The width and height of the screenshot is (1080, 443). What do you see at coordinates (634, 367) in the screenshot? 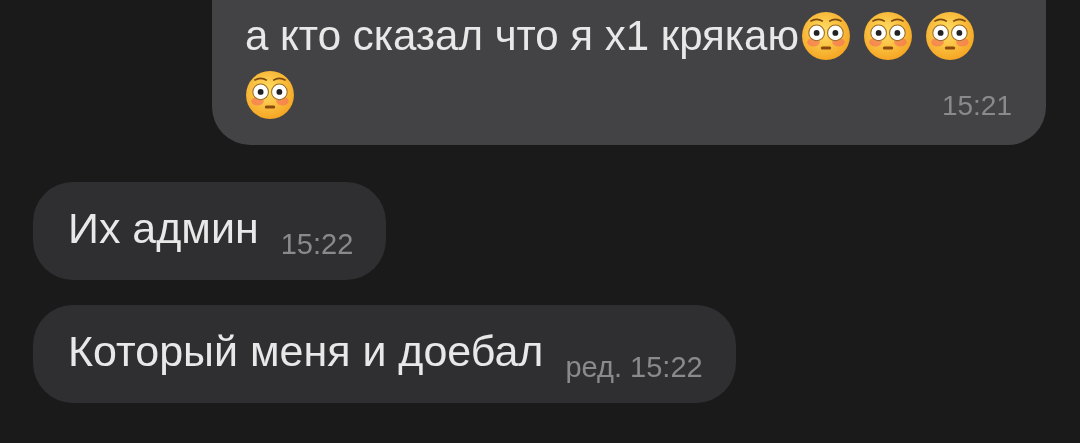
I see `message-time: ред. 15:22` at bounding box center [634, 367].